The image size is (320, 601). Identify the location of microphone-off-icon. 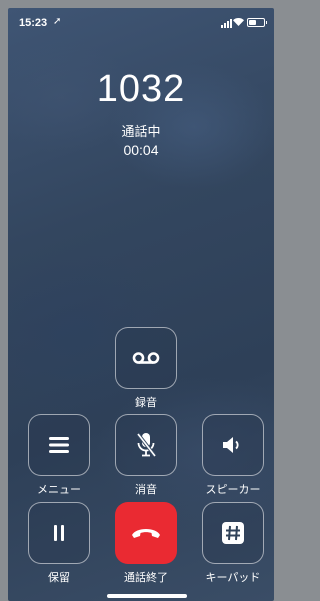
(146, 445).